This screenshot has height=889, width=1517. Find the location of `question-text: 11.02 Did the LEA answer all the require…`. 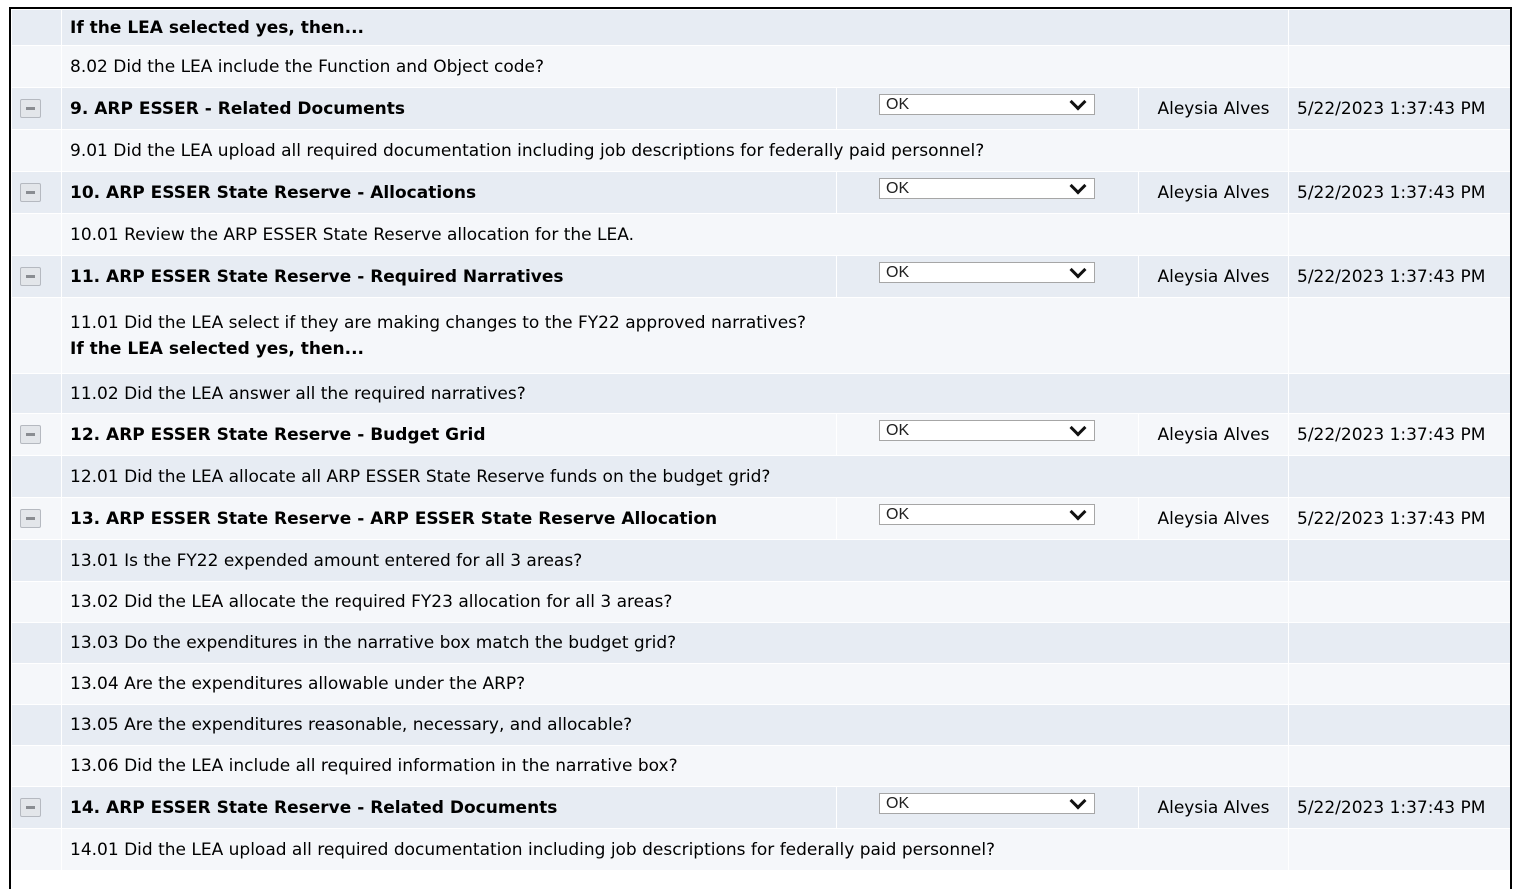

question-text: 11.02 Did the LEA answer all the require… is located at coordinates (675, 393).